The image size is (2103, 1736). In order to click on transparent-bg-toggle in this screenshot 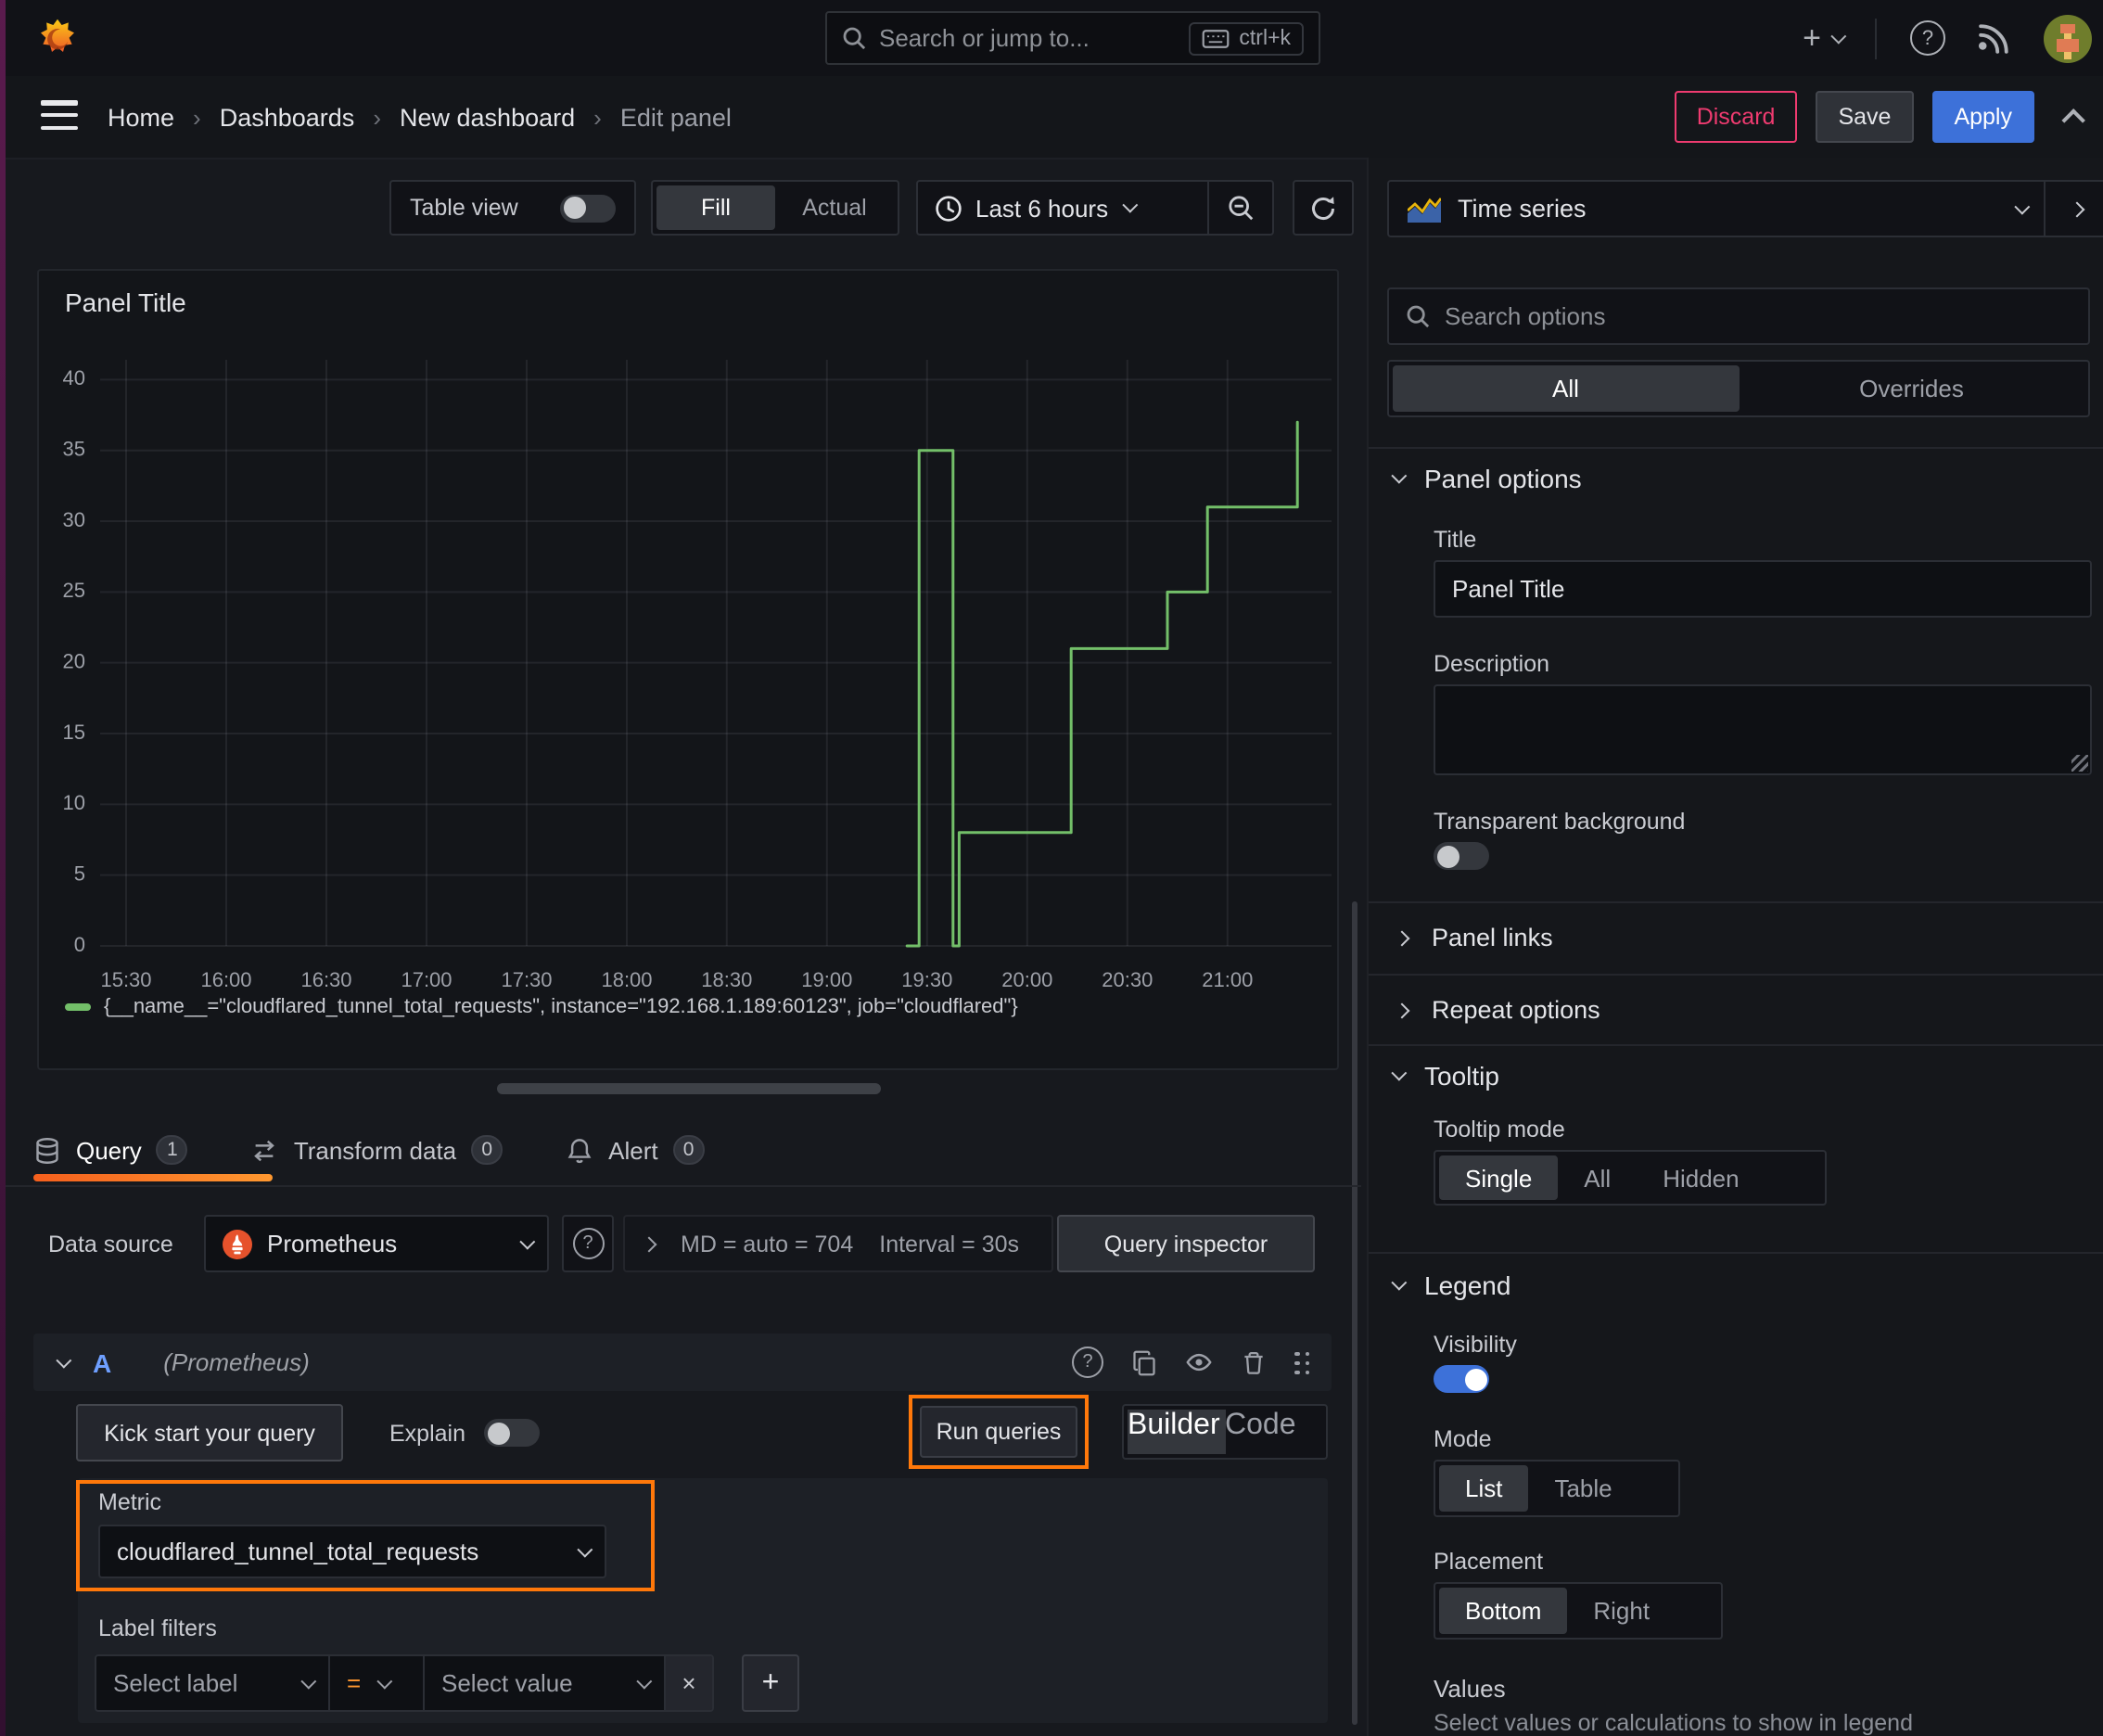, I will do `click(1461, 856)`.